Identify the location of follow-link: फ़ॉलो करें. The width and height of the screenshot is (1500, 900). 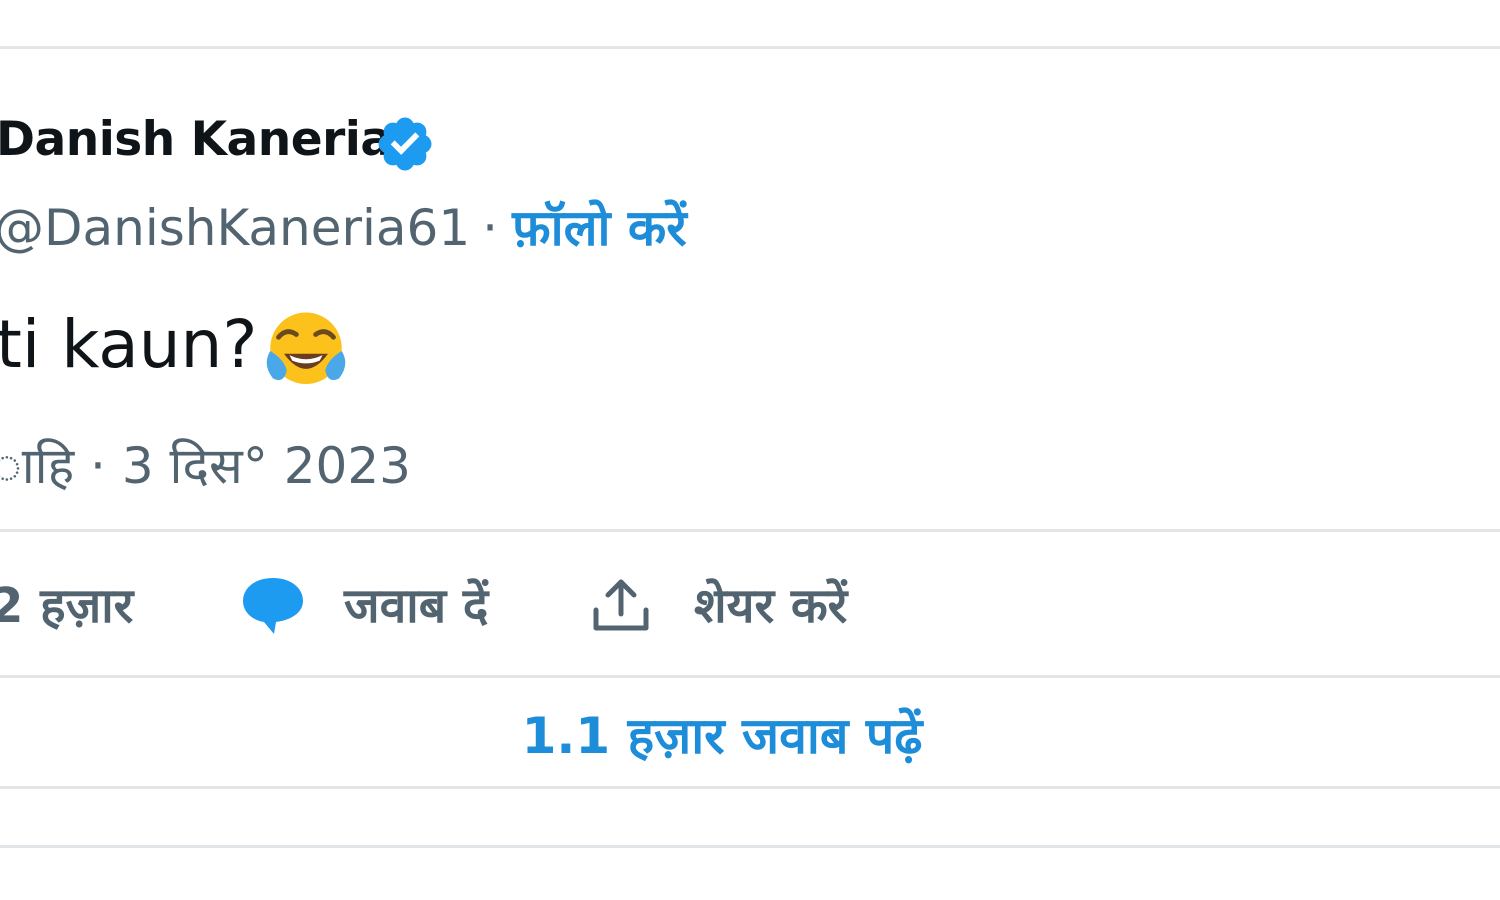
(599, 226).